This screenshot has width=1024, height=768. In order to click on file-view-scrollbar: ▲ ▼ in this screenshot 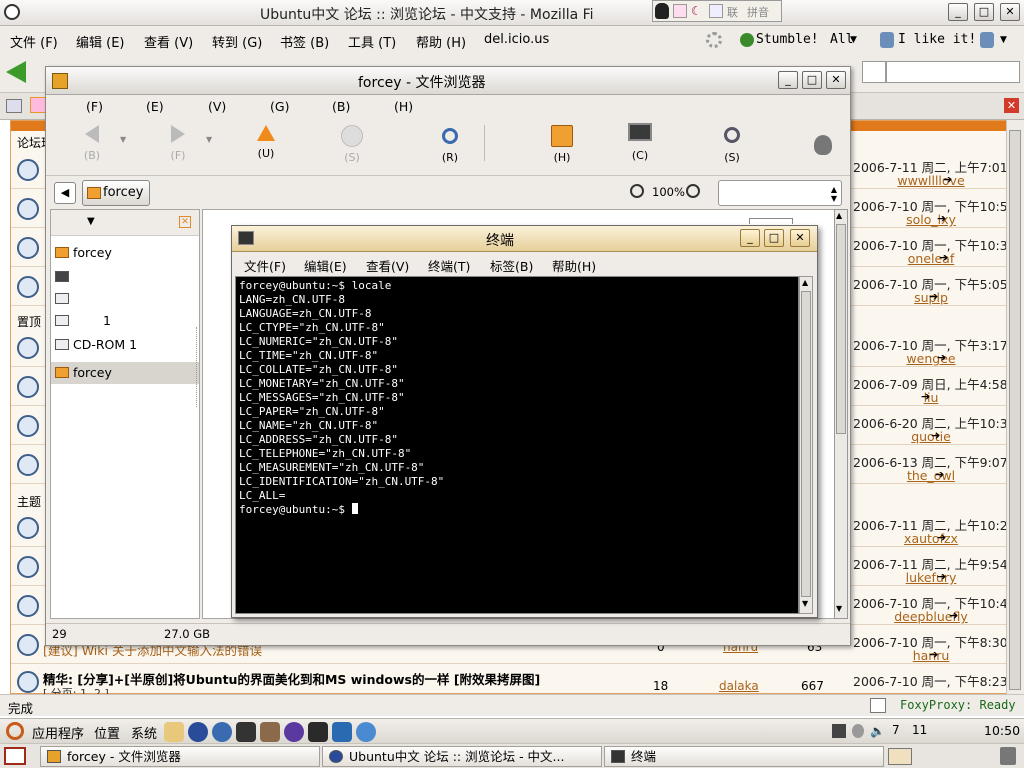, I will do `click(841, 414)`.